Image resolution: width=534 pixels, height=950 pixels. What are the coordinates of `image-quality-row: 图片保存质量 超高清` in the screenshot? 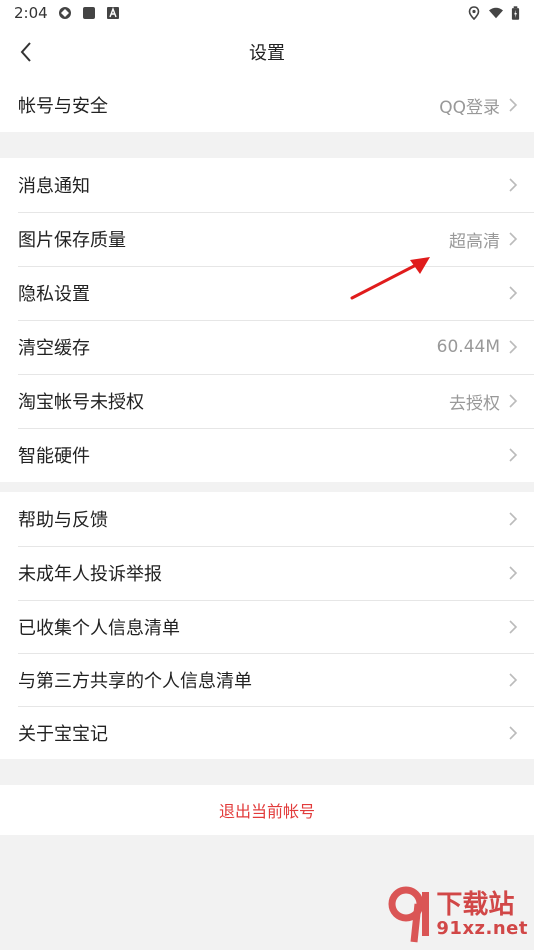 It's located at (267, 239).